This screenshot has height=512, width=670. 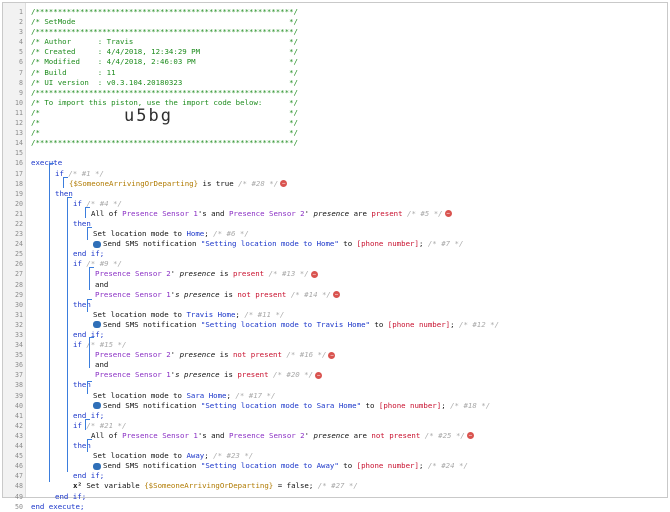 What do you see at coordinates (164, 133) in the screenshot?
I see `header-comment: /* */` at bounding box center [164, 133].